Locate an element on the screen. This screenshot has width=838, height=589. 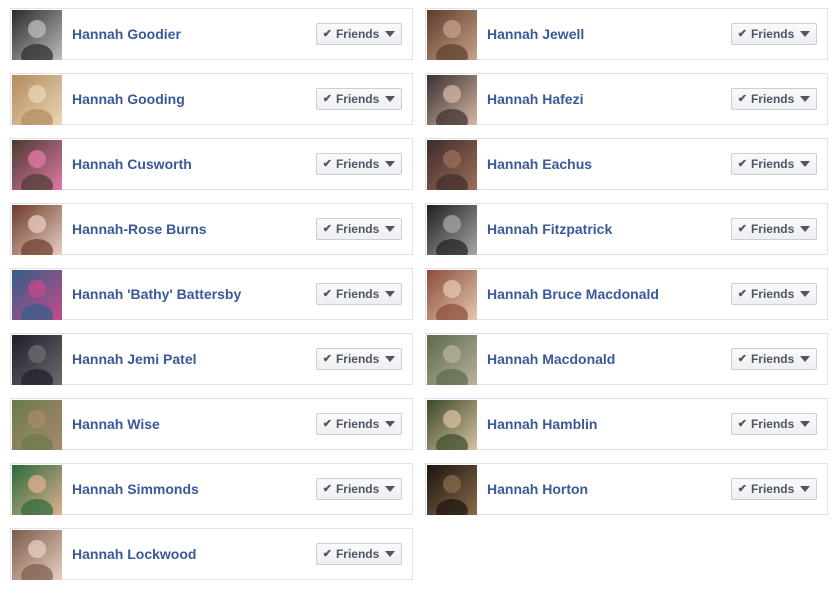
friend-name-link: Hannah 'Bathy' Battersby is located at coordinates (156, 294).